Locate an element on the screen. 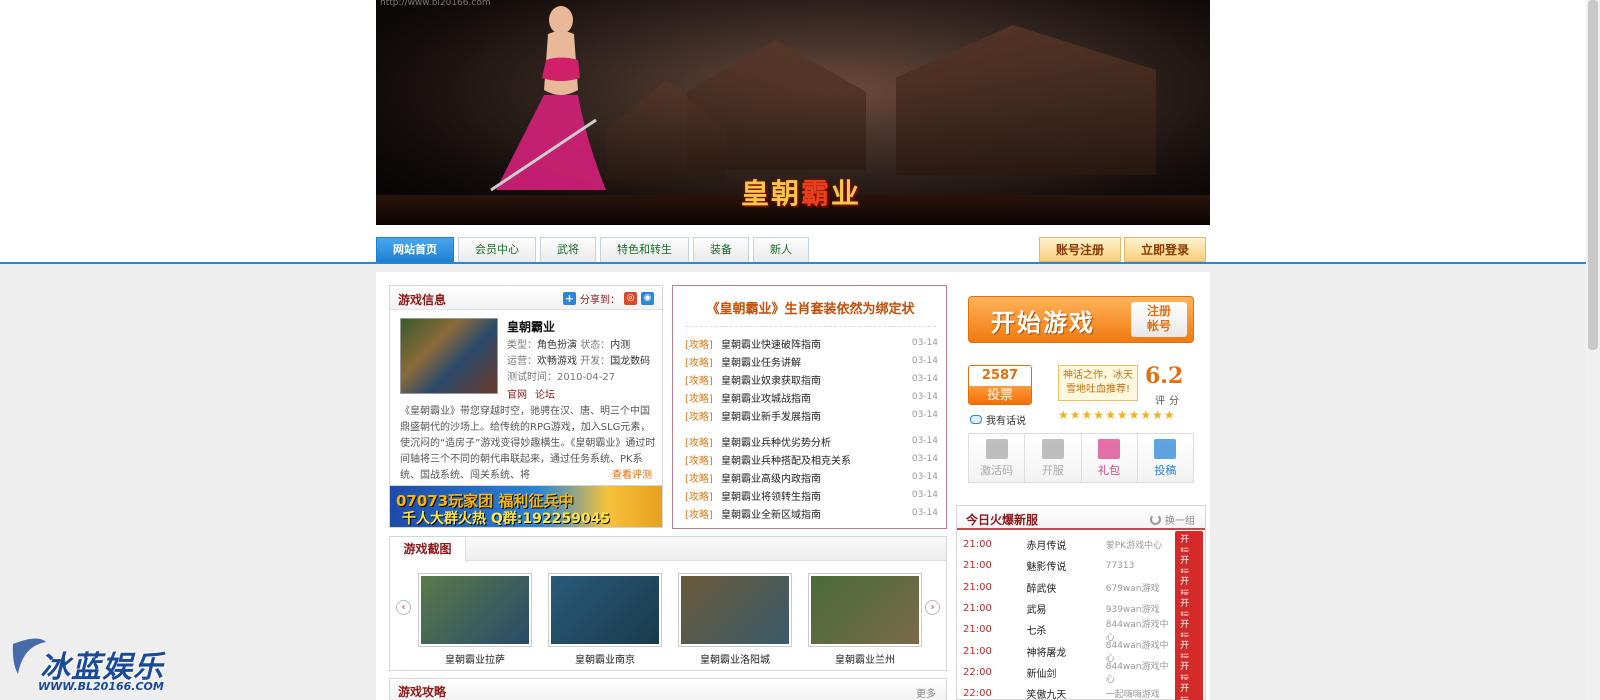 Image resolution: width=1600 pixels, height=700 pixels. guide-title: 皇朝霸业新手发展指南 is located at coordinates (816, 415).